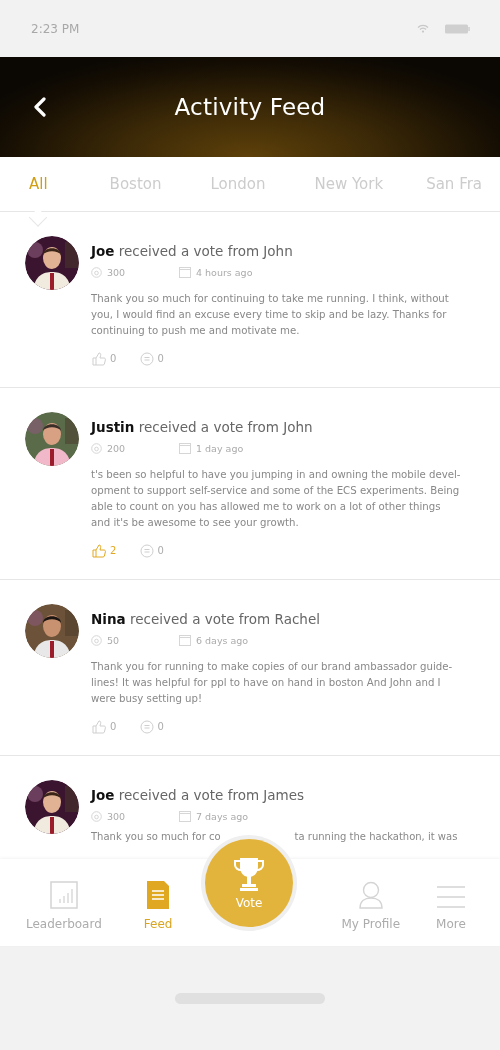 The image size is (500, 1050). I want to click on like-button: 2, so click(104, 550).